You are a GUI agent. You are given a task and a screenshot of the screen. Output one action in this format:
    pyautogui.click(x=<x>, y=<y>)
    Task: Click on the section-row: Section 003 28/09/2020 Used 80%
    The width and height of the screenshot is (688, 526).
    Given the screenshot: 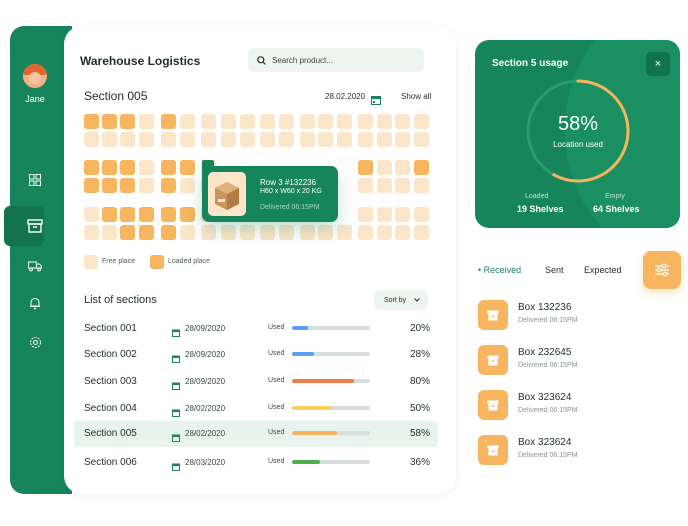 What is the action you would take?
    pyautogui.click(x=256, y=382)
    